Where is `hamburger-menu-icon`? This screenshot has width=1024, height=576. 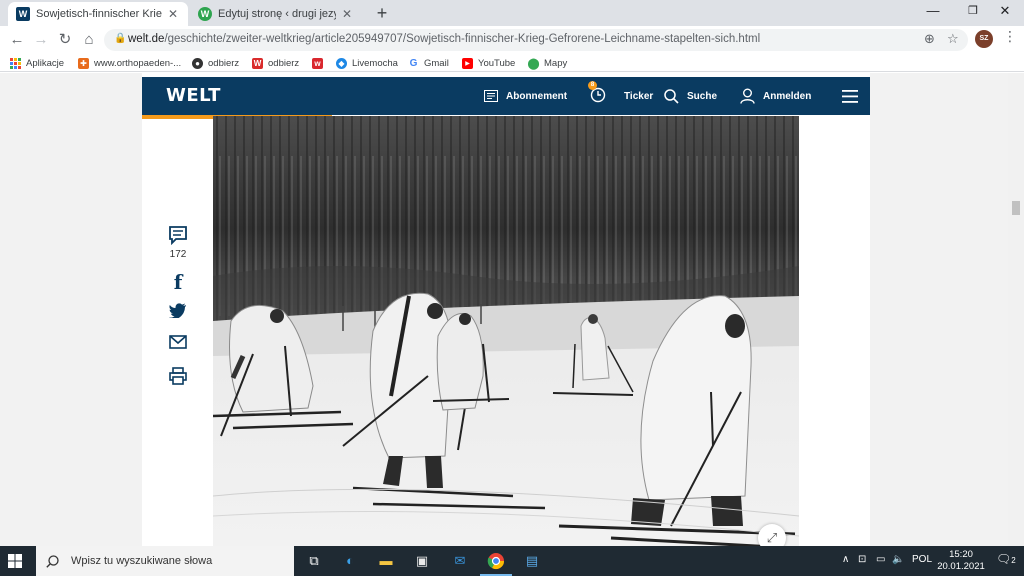 hamburger-menu-icon is located at coordinates (850, 96).